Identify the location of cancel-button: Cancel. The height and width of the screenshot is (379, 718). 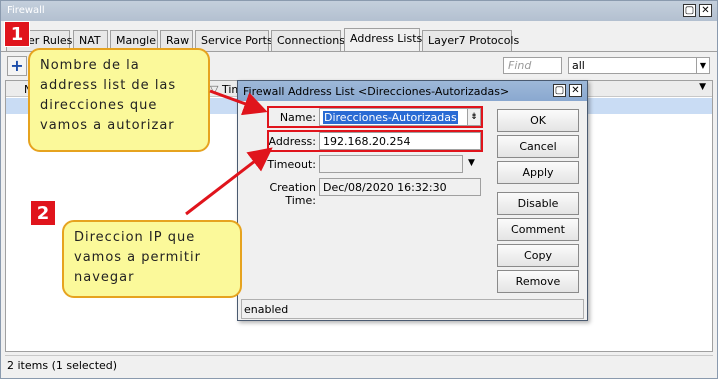
(538, 146).